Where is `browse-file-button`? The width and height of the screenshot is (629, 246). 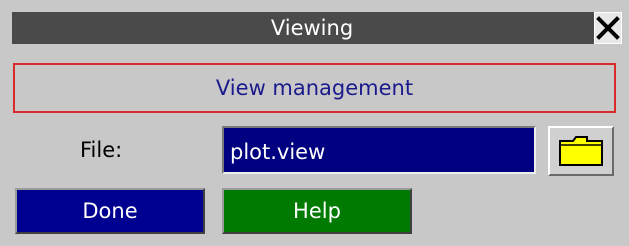
browse-file-button is located at coordinates (581, 151).